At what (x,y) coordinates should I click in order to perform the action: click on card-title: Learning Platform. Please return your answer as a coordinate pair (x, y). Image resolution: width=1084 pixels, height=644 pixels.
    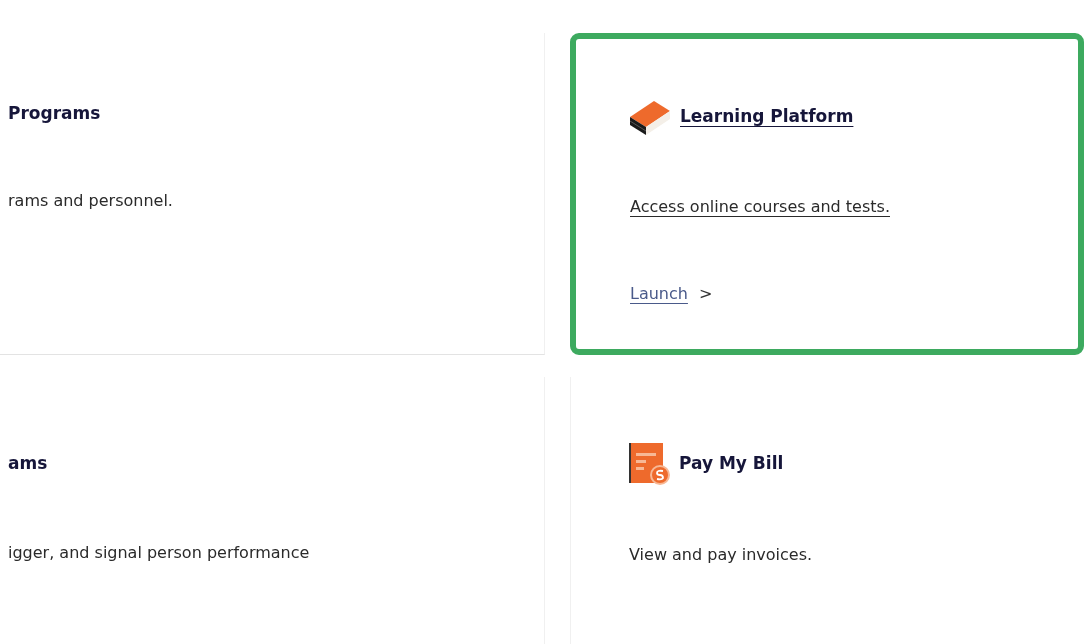
    Looking at the image, I should click on (767, 116).